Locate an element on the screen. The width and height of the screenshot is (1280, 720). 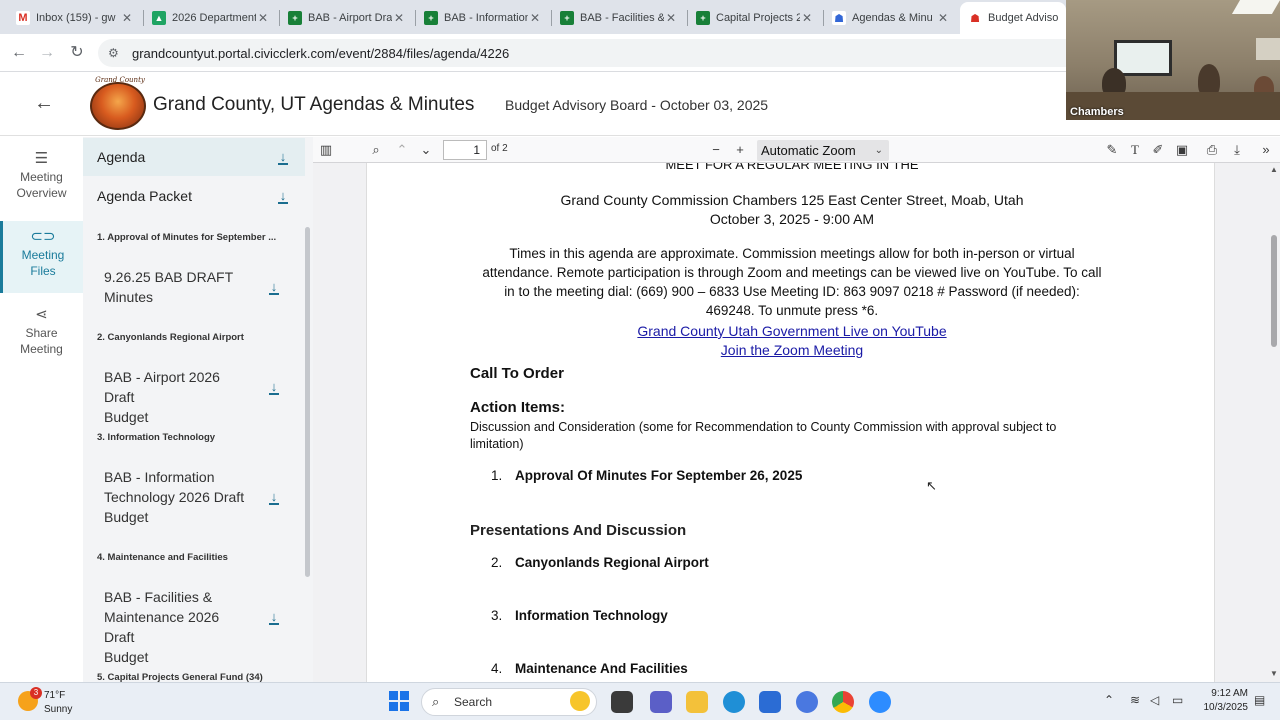
site-info-icon: ⚙ is located at coordinates (116, 53).